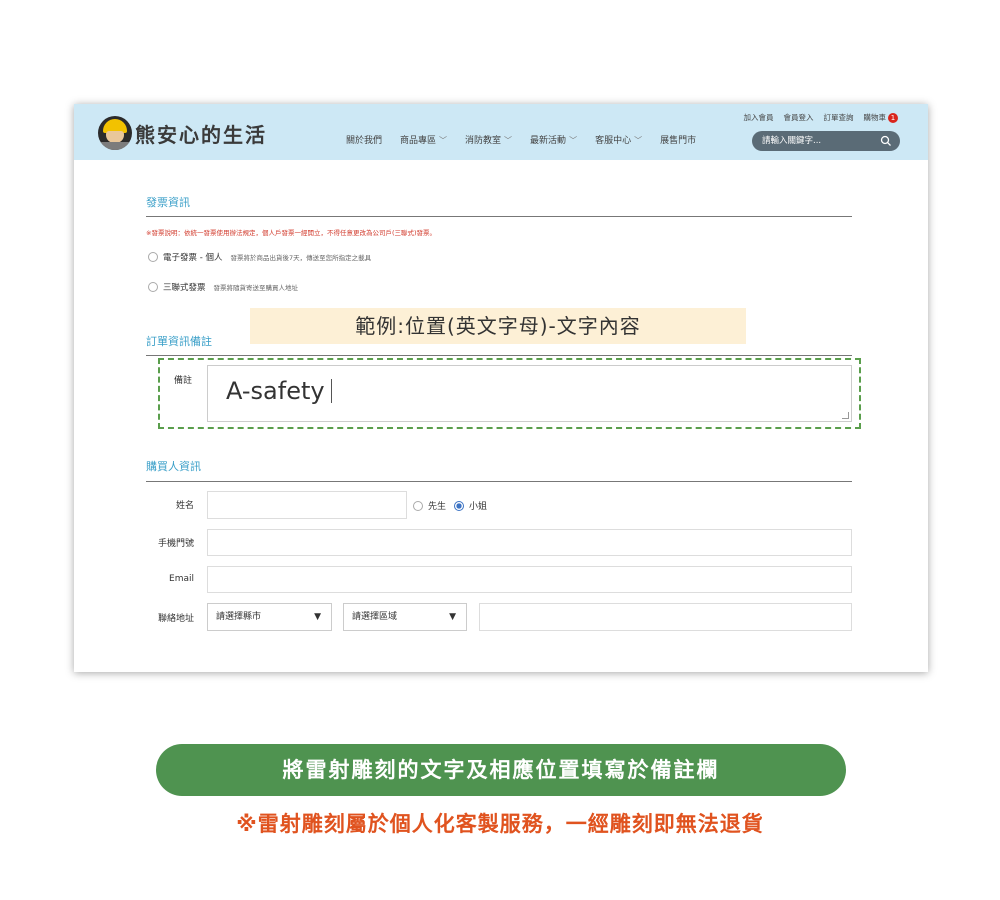 The width and height of the screenshot is (1000, 900). I want to click on cart-count-badge: 1, so click(893, 118).